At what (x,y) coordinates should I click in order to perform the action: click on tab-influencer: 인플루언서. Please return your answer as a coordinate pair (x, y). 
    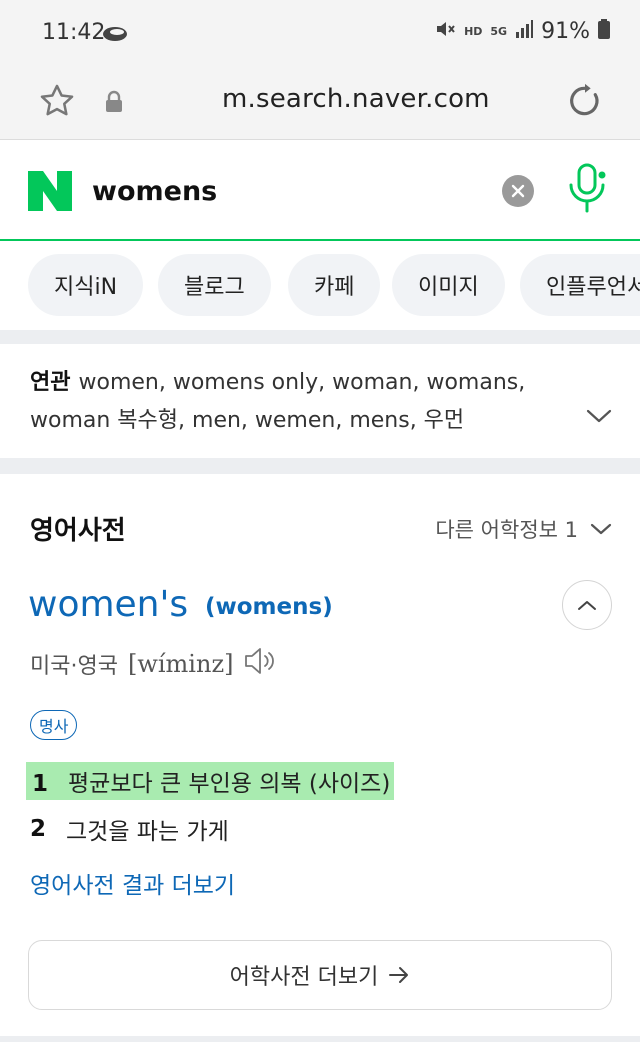
    Looking at the image, I should click on (580, 285).